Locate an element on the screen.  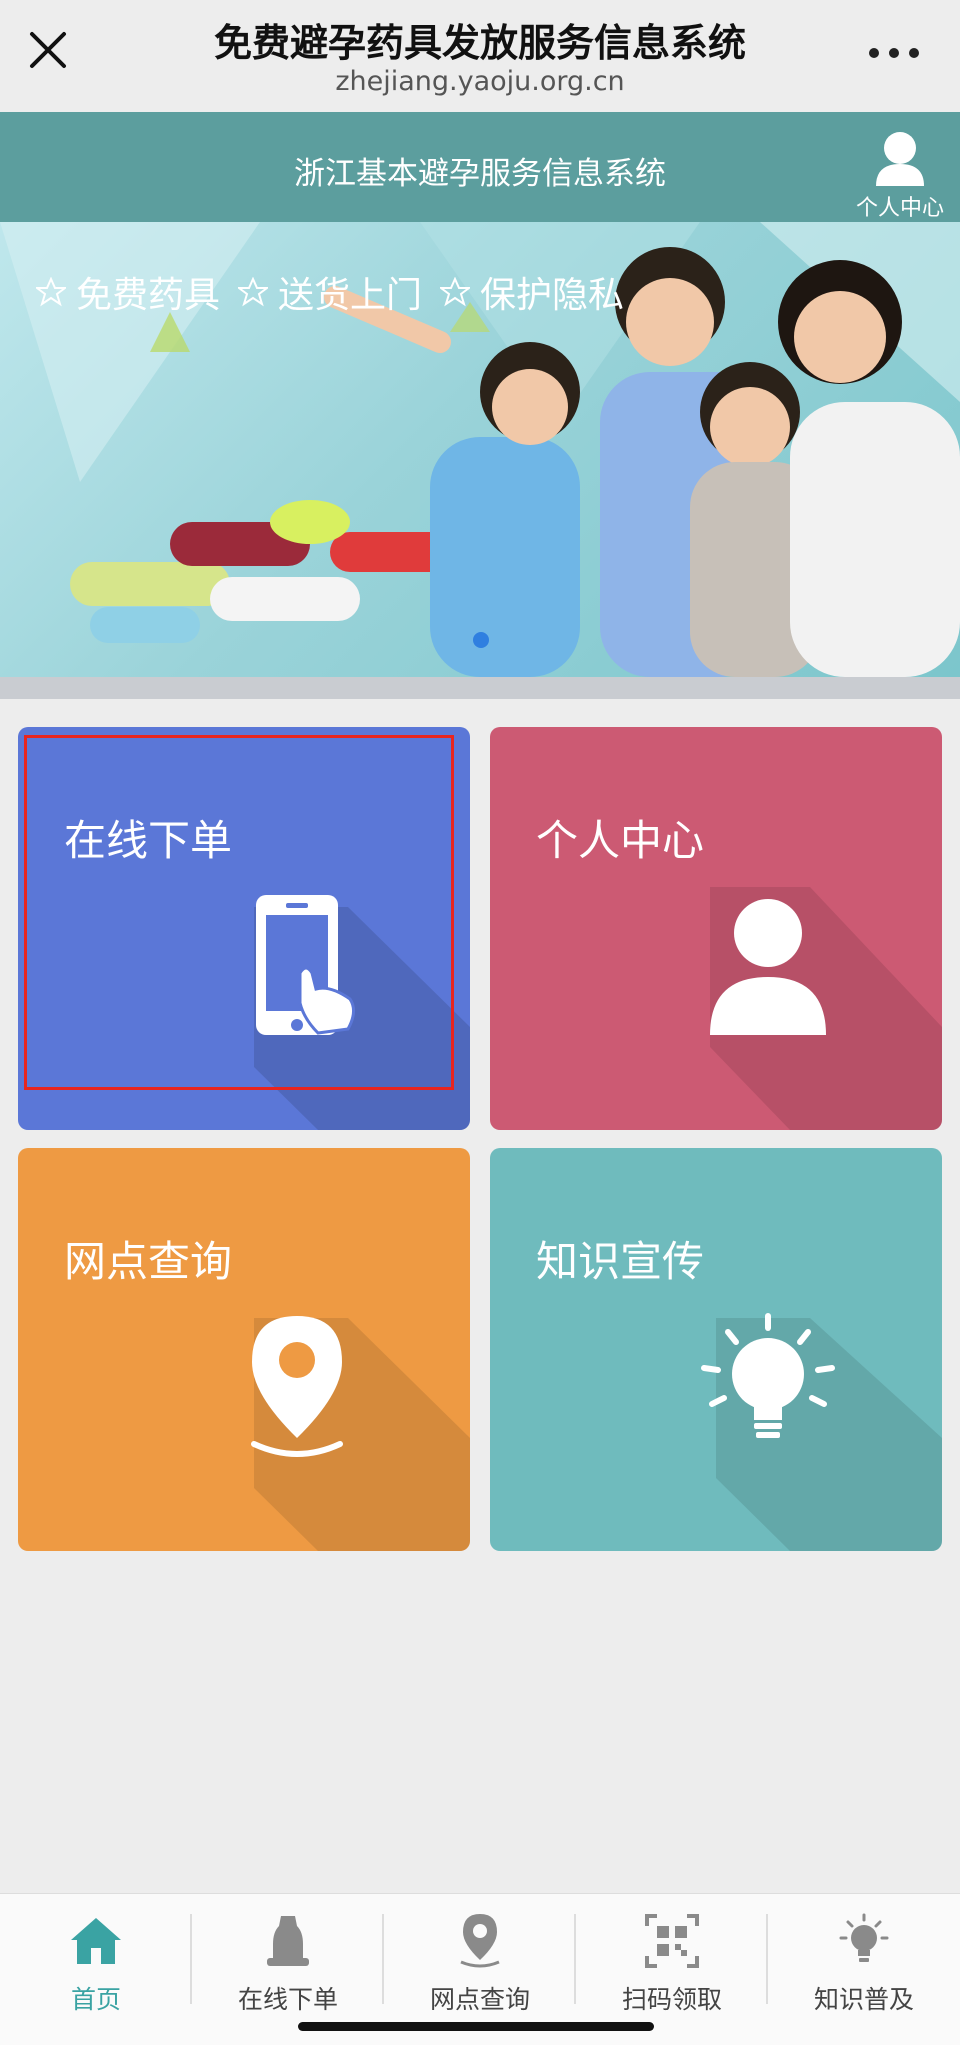
nav-label: 在线下单 is located at coordinates (287, 1999).